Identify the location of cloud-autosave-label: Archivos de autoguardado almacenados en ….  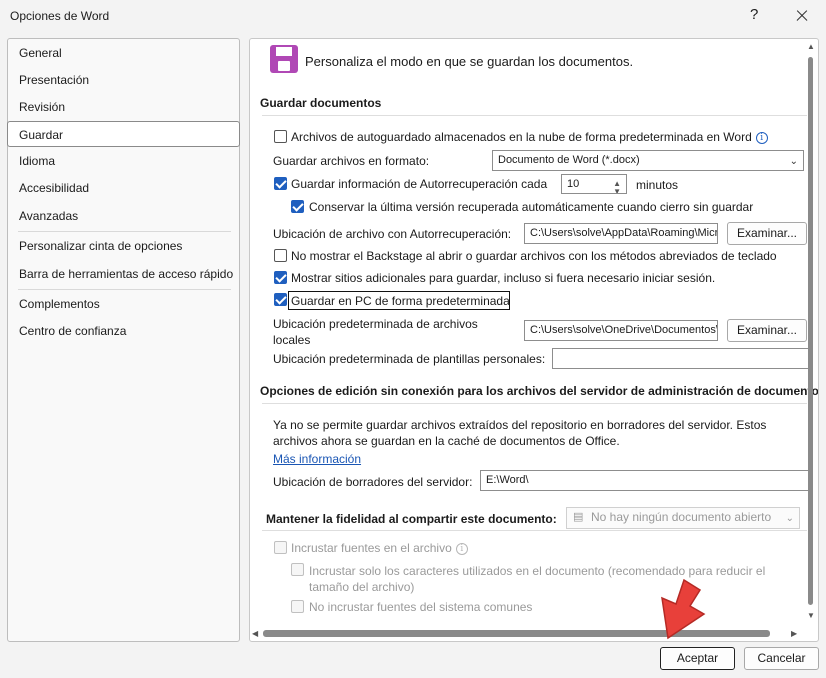
(521, 137).